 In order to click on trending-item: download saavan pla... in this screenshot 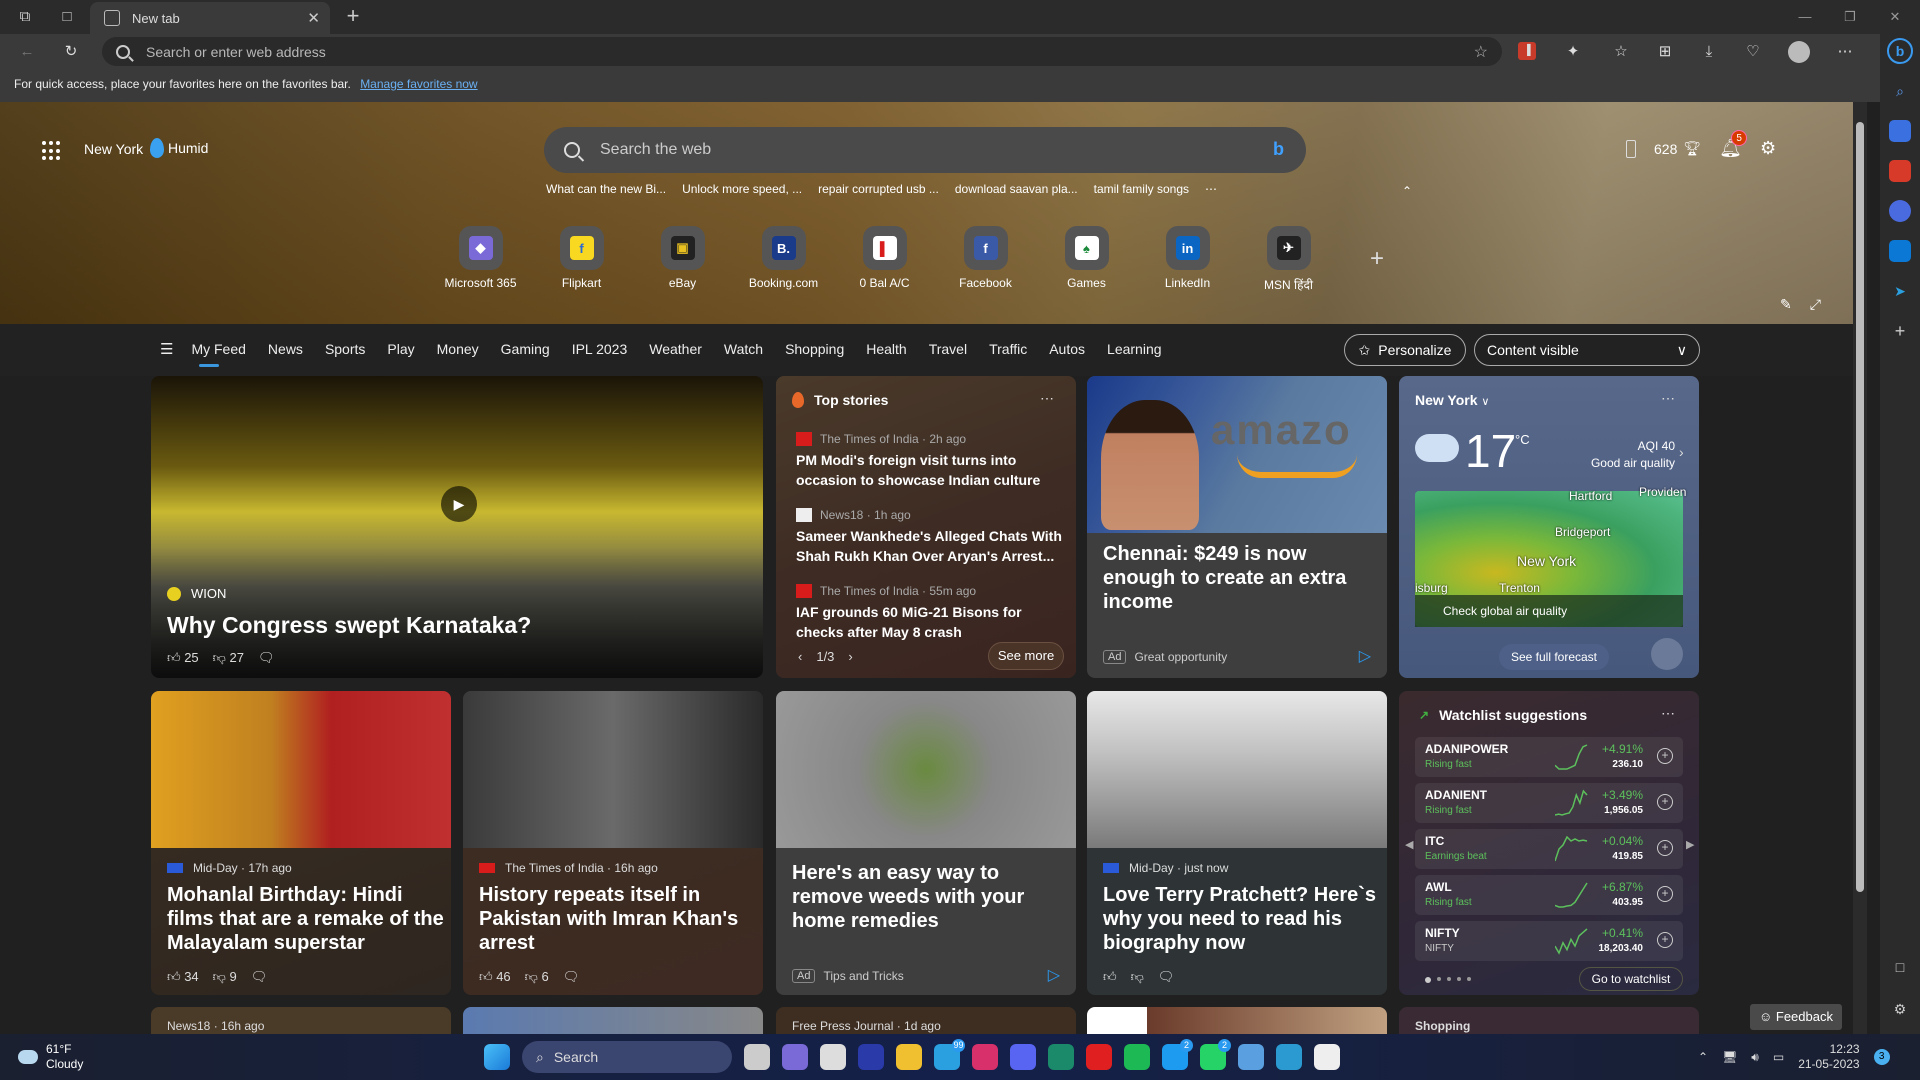, I will do `click(1016, 189)`.